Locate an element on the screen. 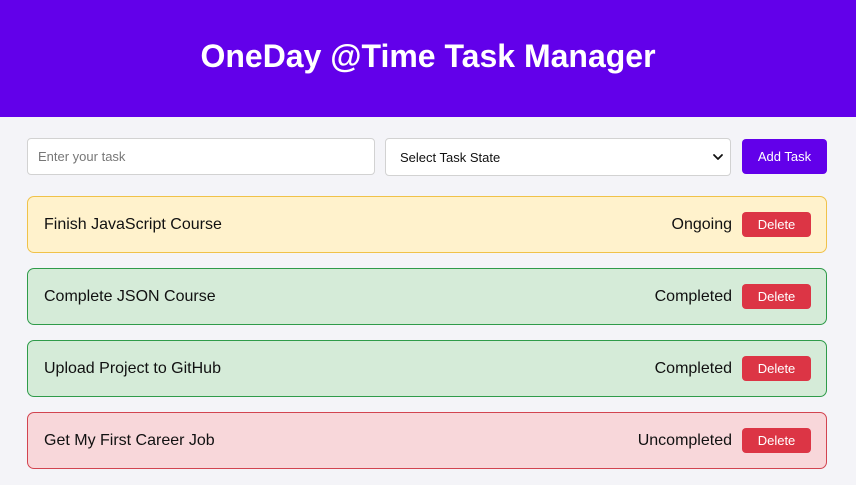 This screenshot has height=485, width=856. task-state-select: Select Task State is located at coordinates (558, 157).